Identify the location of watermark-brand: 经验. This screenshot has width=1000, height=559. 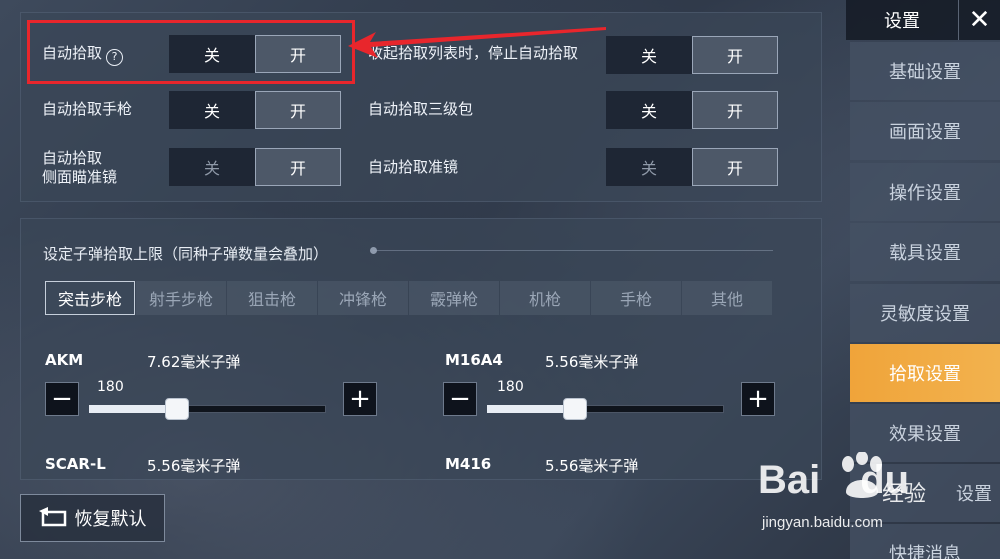
(904, 494).